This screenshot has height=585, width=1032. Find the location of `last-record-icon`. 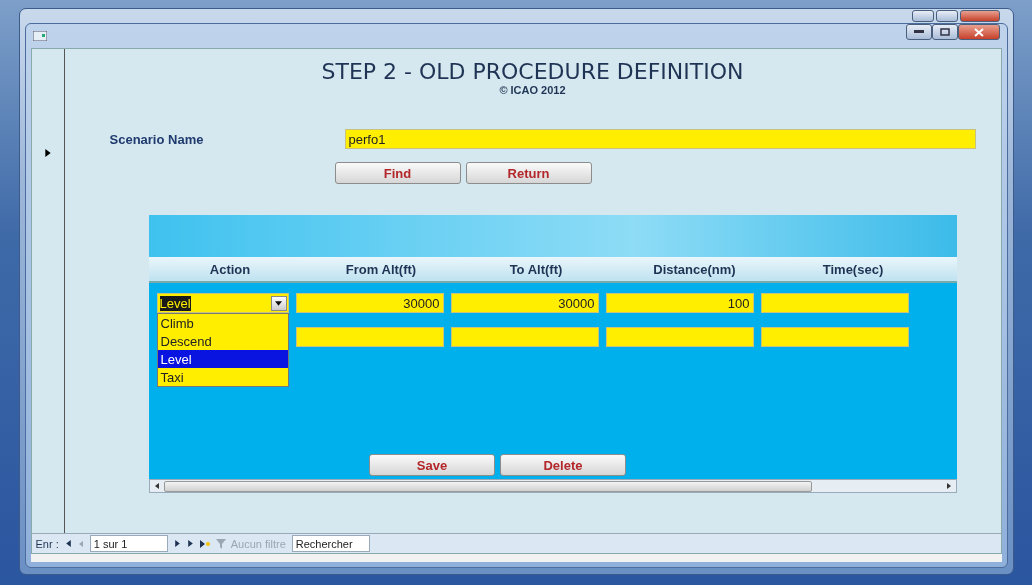

last-record-icon is located at coordinates (190, 543).